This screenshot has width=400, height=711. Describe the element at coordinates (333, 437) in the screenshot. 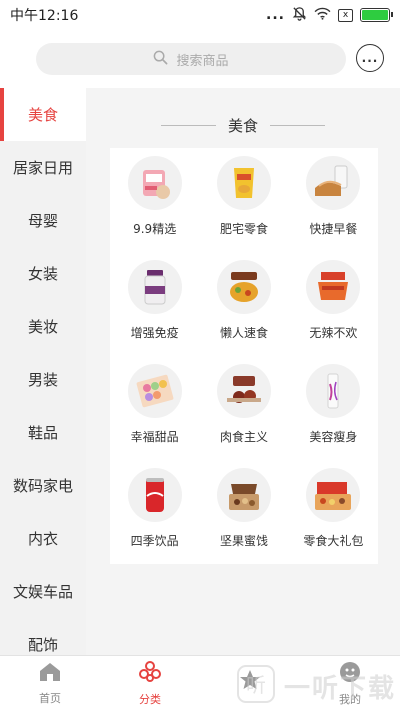

I see `subcategory-label: 美容瘦身` at that location.